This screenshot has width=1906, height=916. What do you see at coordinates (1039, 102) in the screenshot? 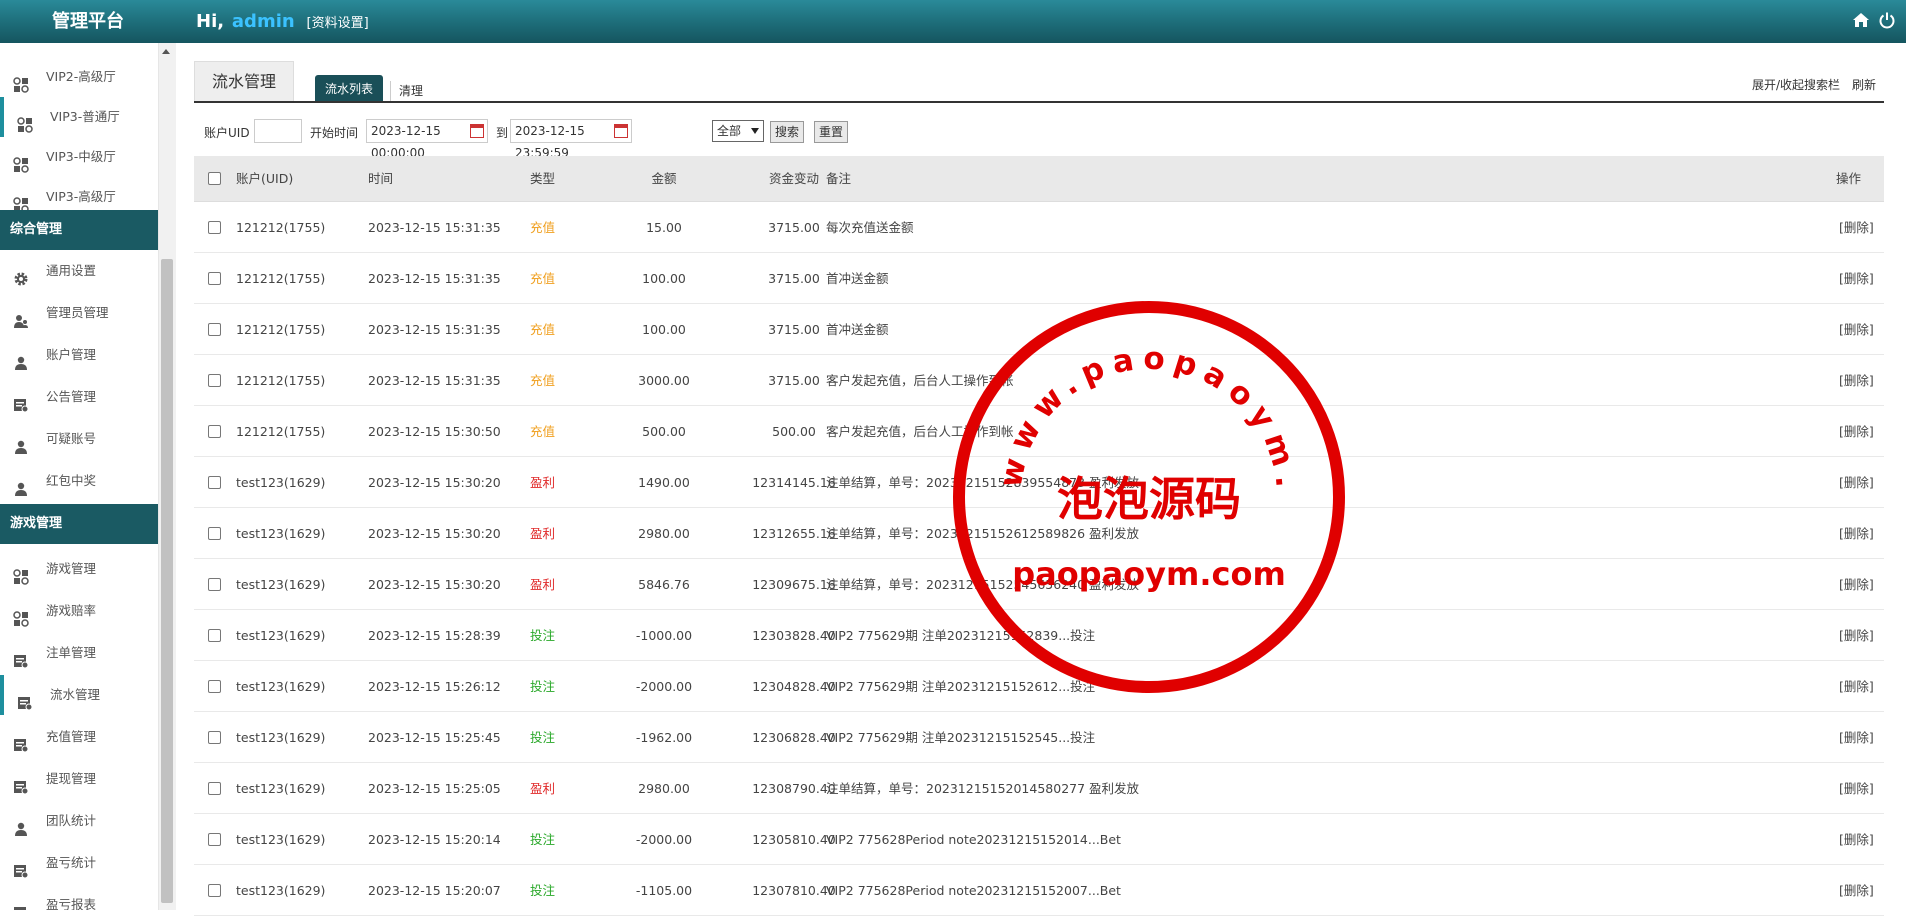
I see `tab-divider` at bounding box center [1039, 102].